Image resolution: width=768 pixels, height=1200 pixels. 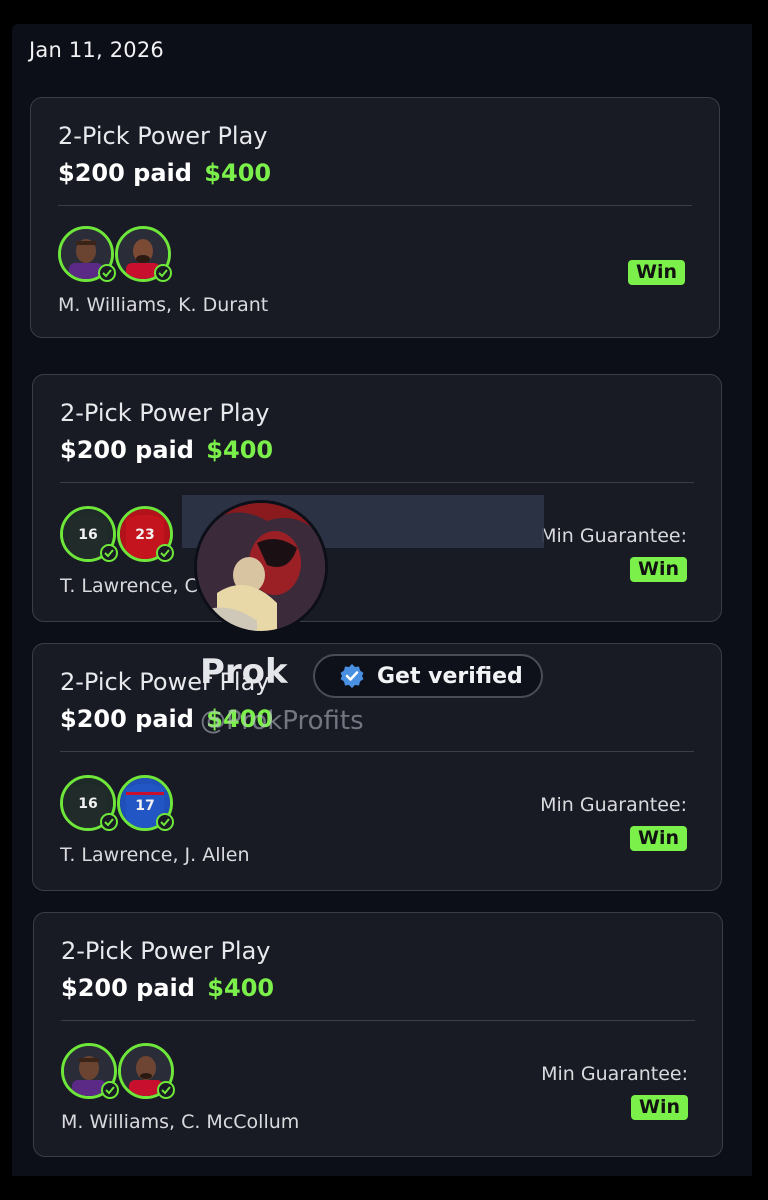 I want to click on verified-badge-icon, so click(x=352, y=676).